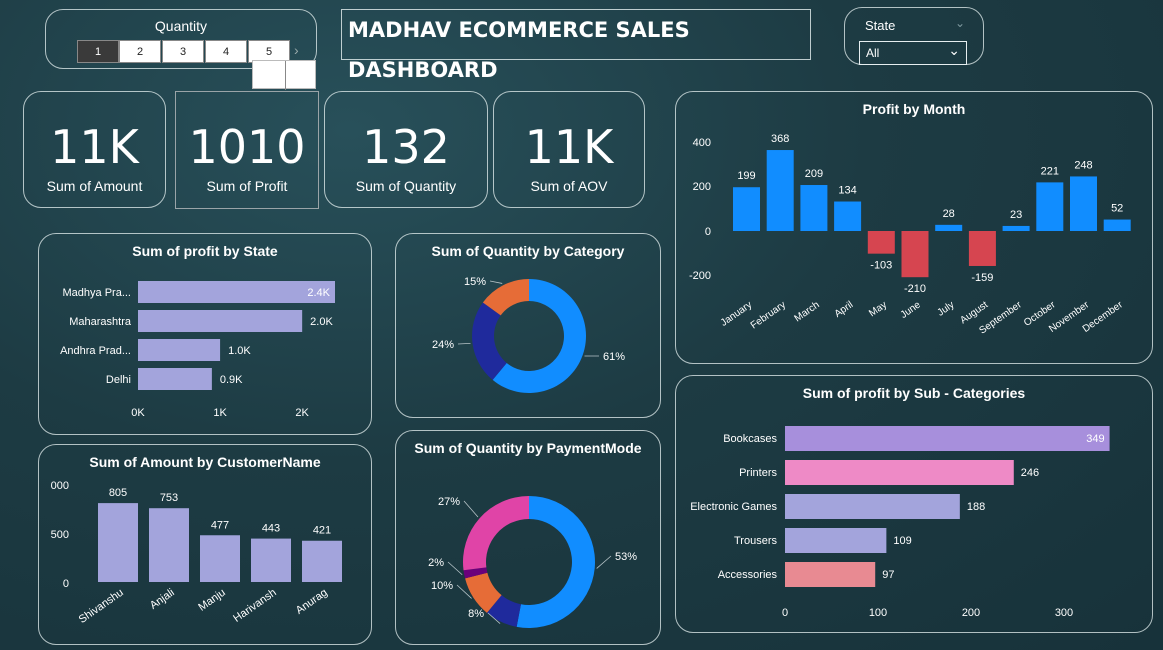  What do you see at coordinates (254, 606) in the screenshot?
I see `category-label: Harivansh` at bounding box center [254, 606].